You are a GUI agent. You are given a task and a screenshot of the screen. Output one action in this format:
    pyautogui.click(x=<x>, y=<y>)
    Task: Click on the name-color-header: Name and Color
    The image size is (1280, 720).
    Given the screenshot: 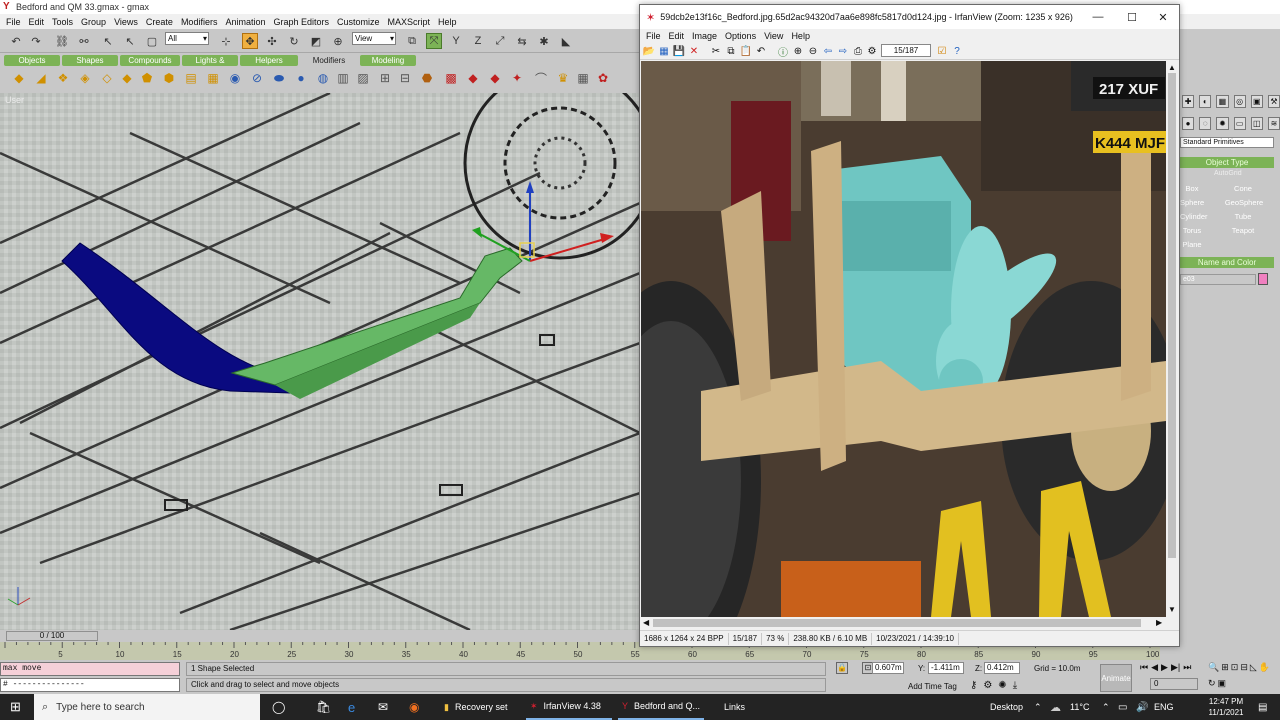 What is the action you would take?
    pyautogui.click(x=1227, y=262)
    